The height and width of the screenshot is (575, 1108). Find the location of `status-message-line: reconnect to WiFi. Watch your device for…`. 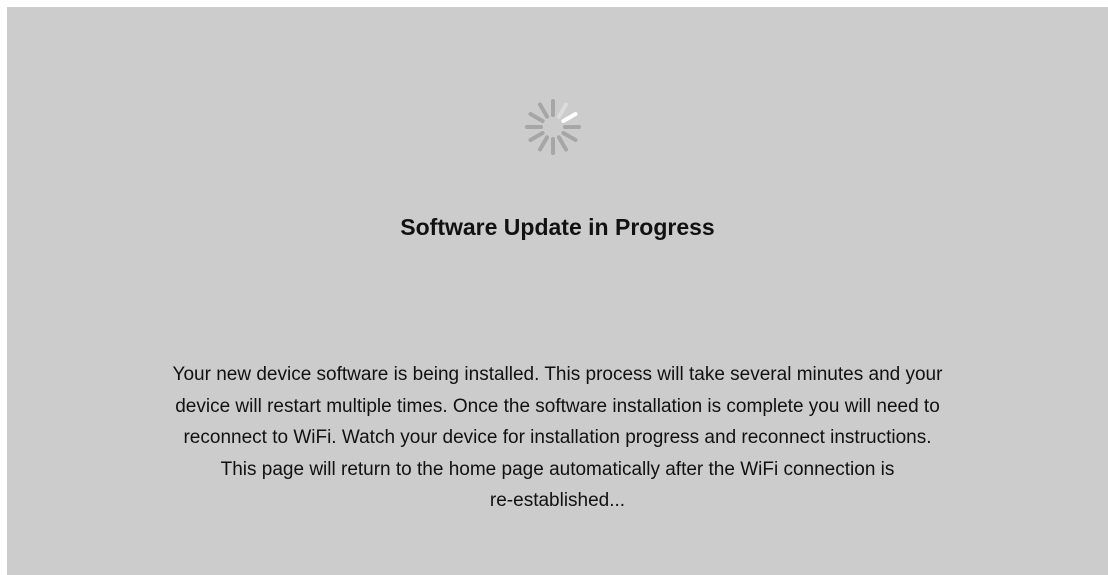

status-message-line: reconnect to WiFi. Watch your device for… is located at coordinates (557, 437).